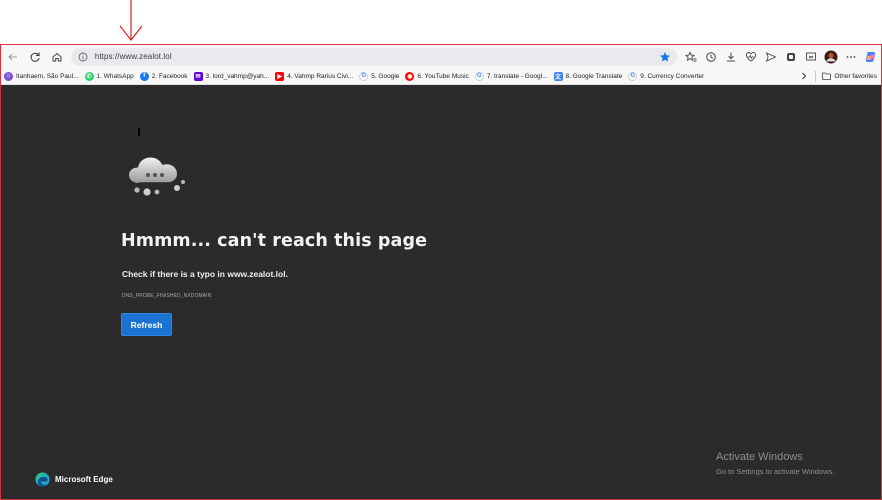  Describe the element at coordinates (274, 241) in the screenshot. I see `error-title: Hmmm... can't reach this page` at that location.